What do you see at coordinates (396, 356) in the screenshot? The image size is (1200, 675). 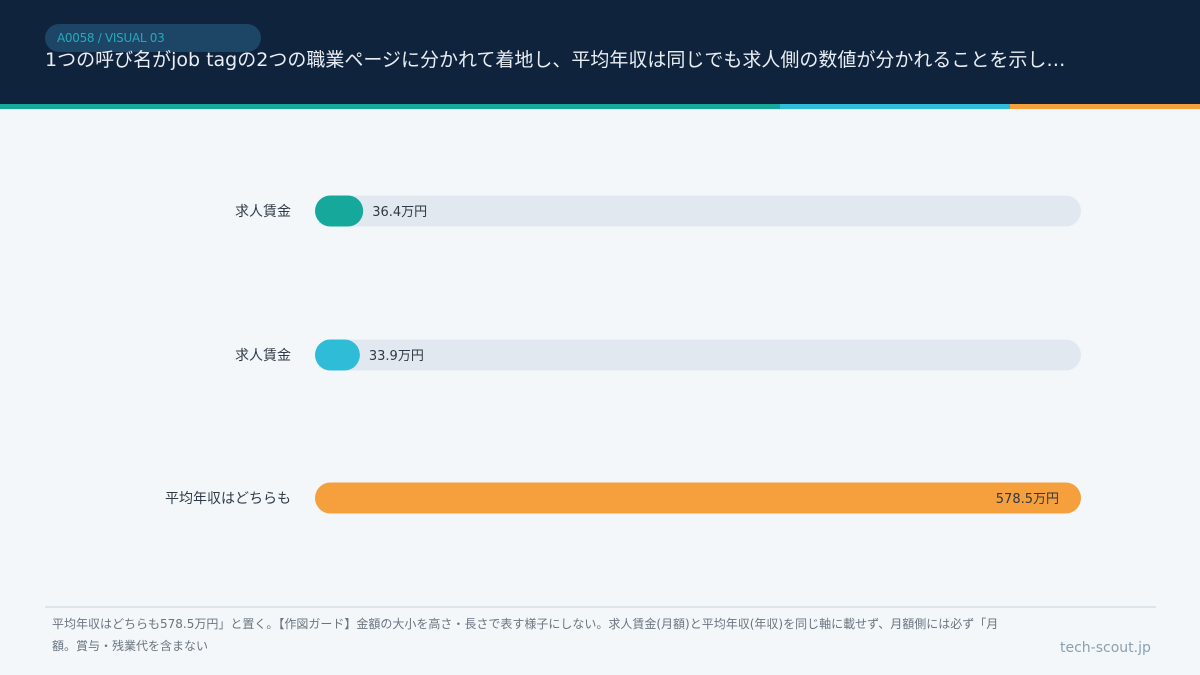 I see `value-label: 33.9万円` at bounding box center [396, 356].